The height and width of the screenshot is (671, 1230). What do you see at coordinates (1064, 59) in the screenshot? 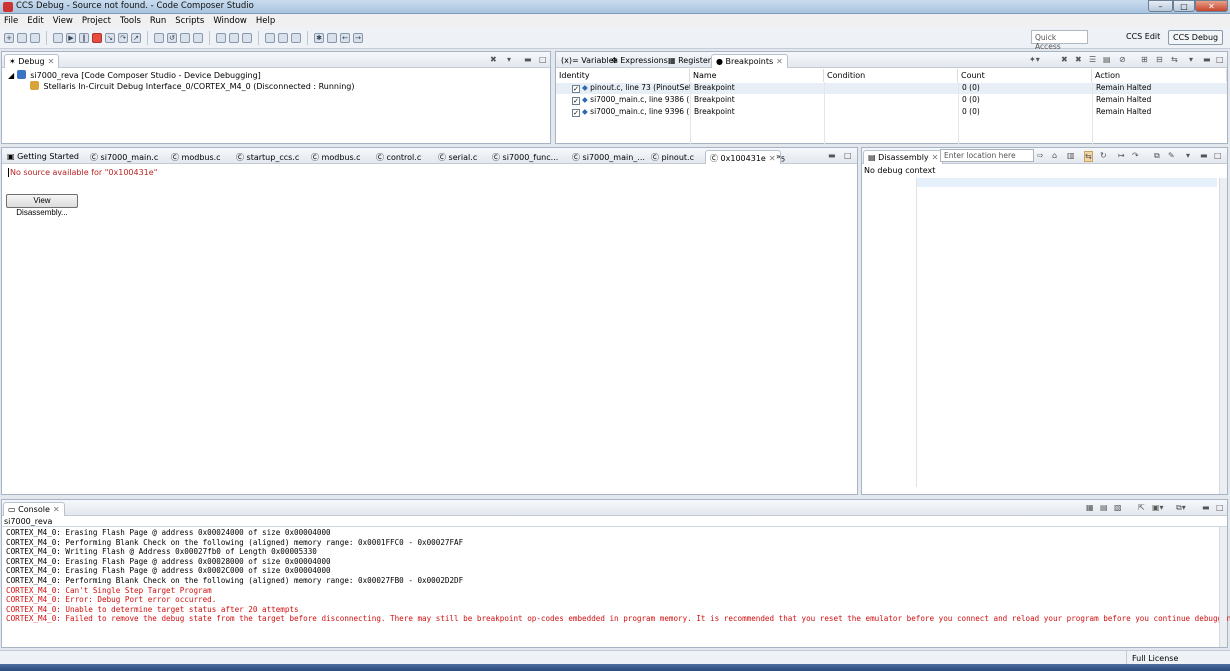
I see `remove-breakpoint-icon: ✖` at bounding box center [1064, 59].